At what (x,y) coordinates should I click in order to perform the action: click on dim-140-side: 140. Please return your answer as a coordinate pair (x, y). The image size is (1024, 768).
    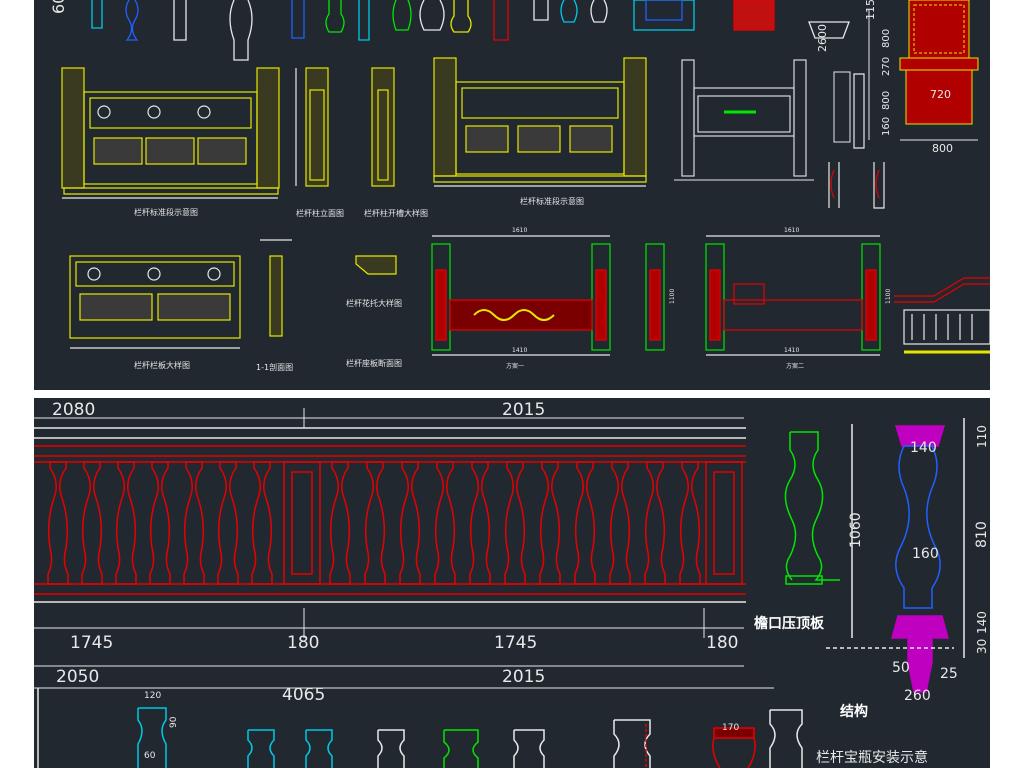
    Looking at the image, I should click on (982, 622).